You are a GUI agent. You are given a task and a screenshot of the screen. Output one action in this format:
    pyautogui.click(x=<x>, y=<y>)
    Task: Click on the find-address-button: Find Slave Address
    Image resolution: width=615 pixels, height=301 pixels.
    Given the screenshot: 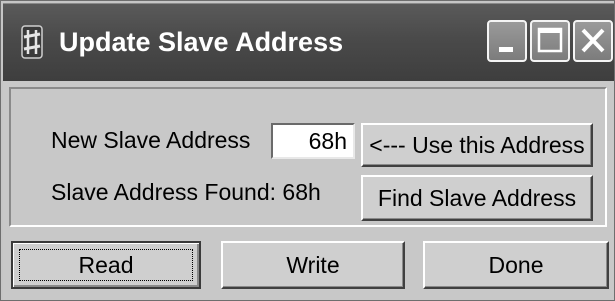 What is the action you would take?
    pyautogui.click(x=477, y=198)
    